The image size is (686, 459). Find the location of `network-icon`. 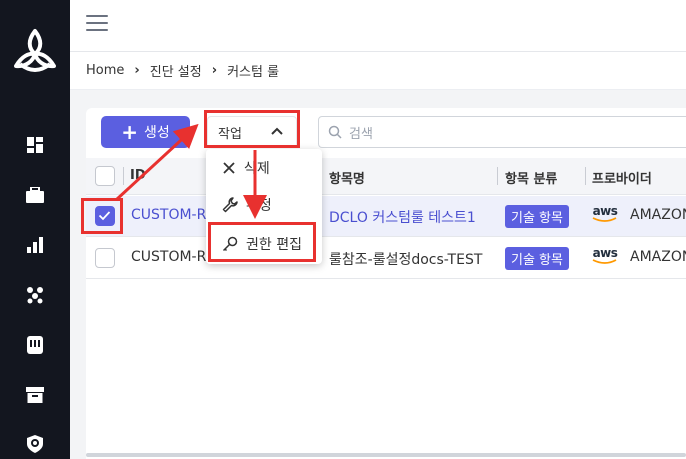

network-icon is located at coordinates (35, 295).